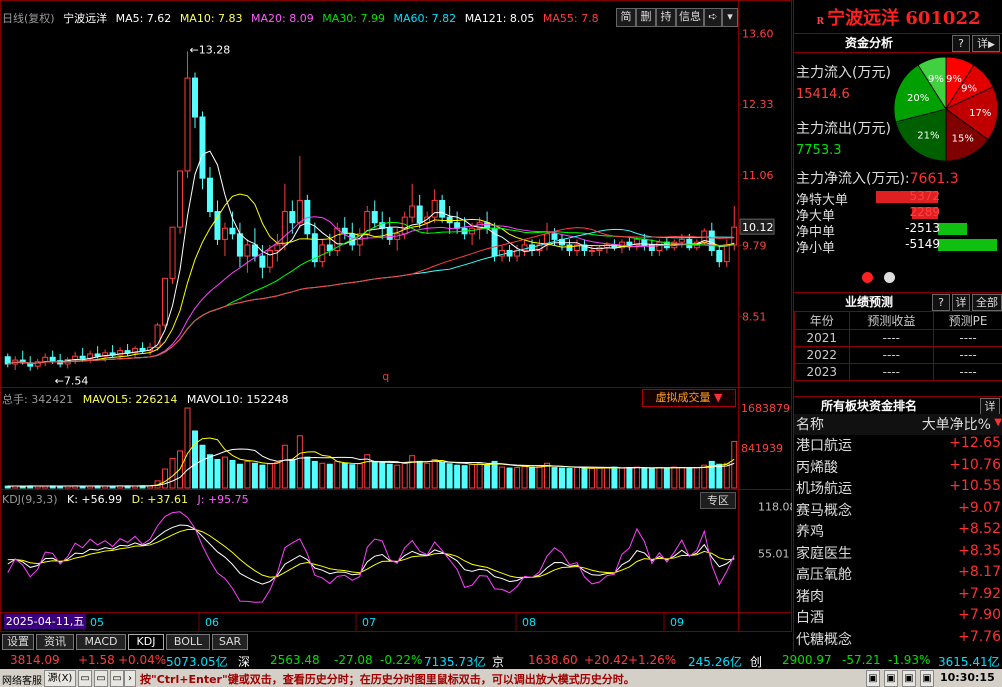 This screenshot has width=1002, height=687. What do you see at coordinates (853, 179) in the screenshot?
I see `net-inflow-label: 主力净流入(万元):` at bounding box center [853, 179].